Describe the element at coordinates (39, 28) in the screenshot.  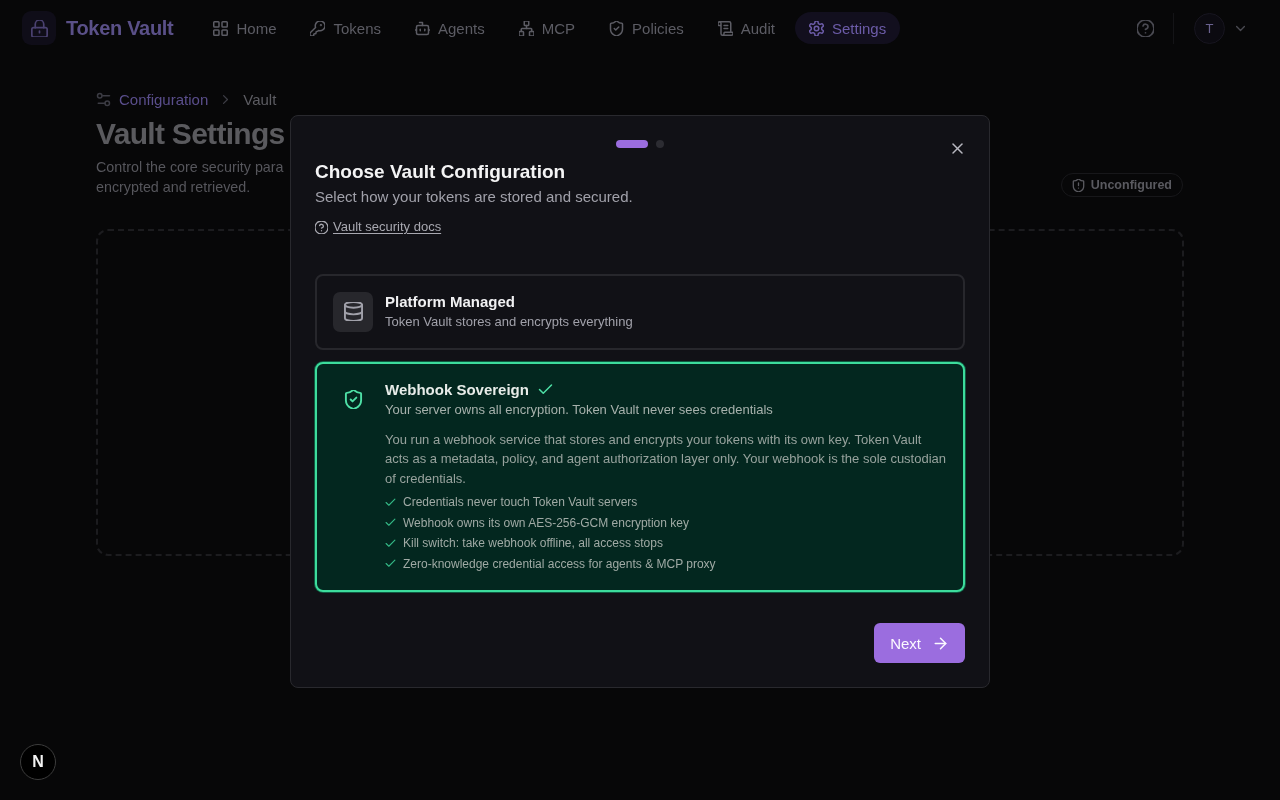
I see `lock-logo-icon` at that location.